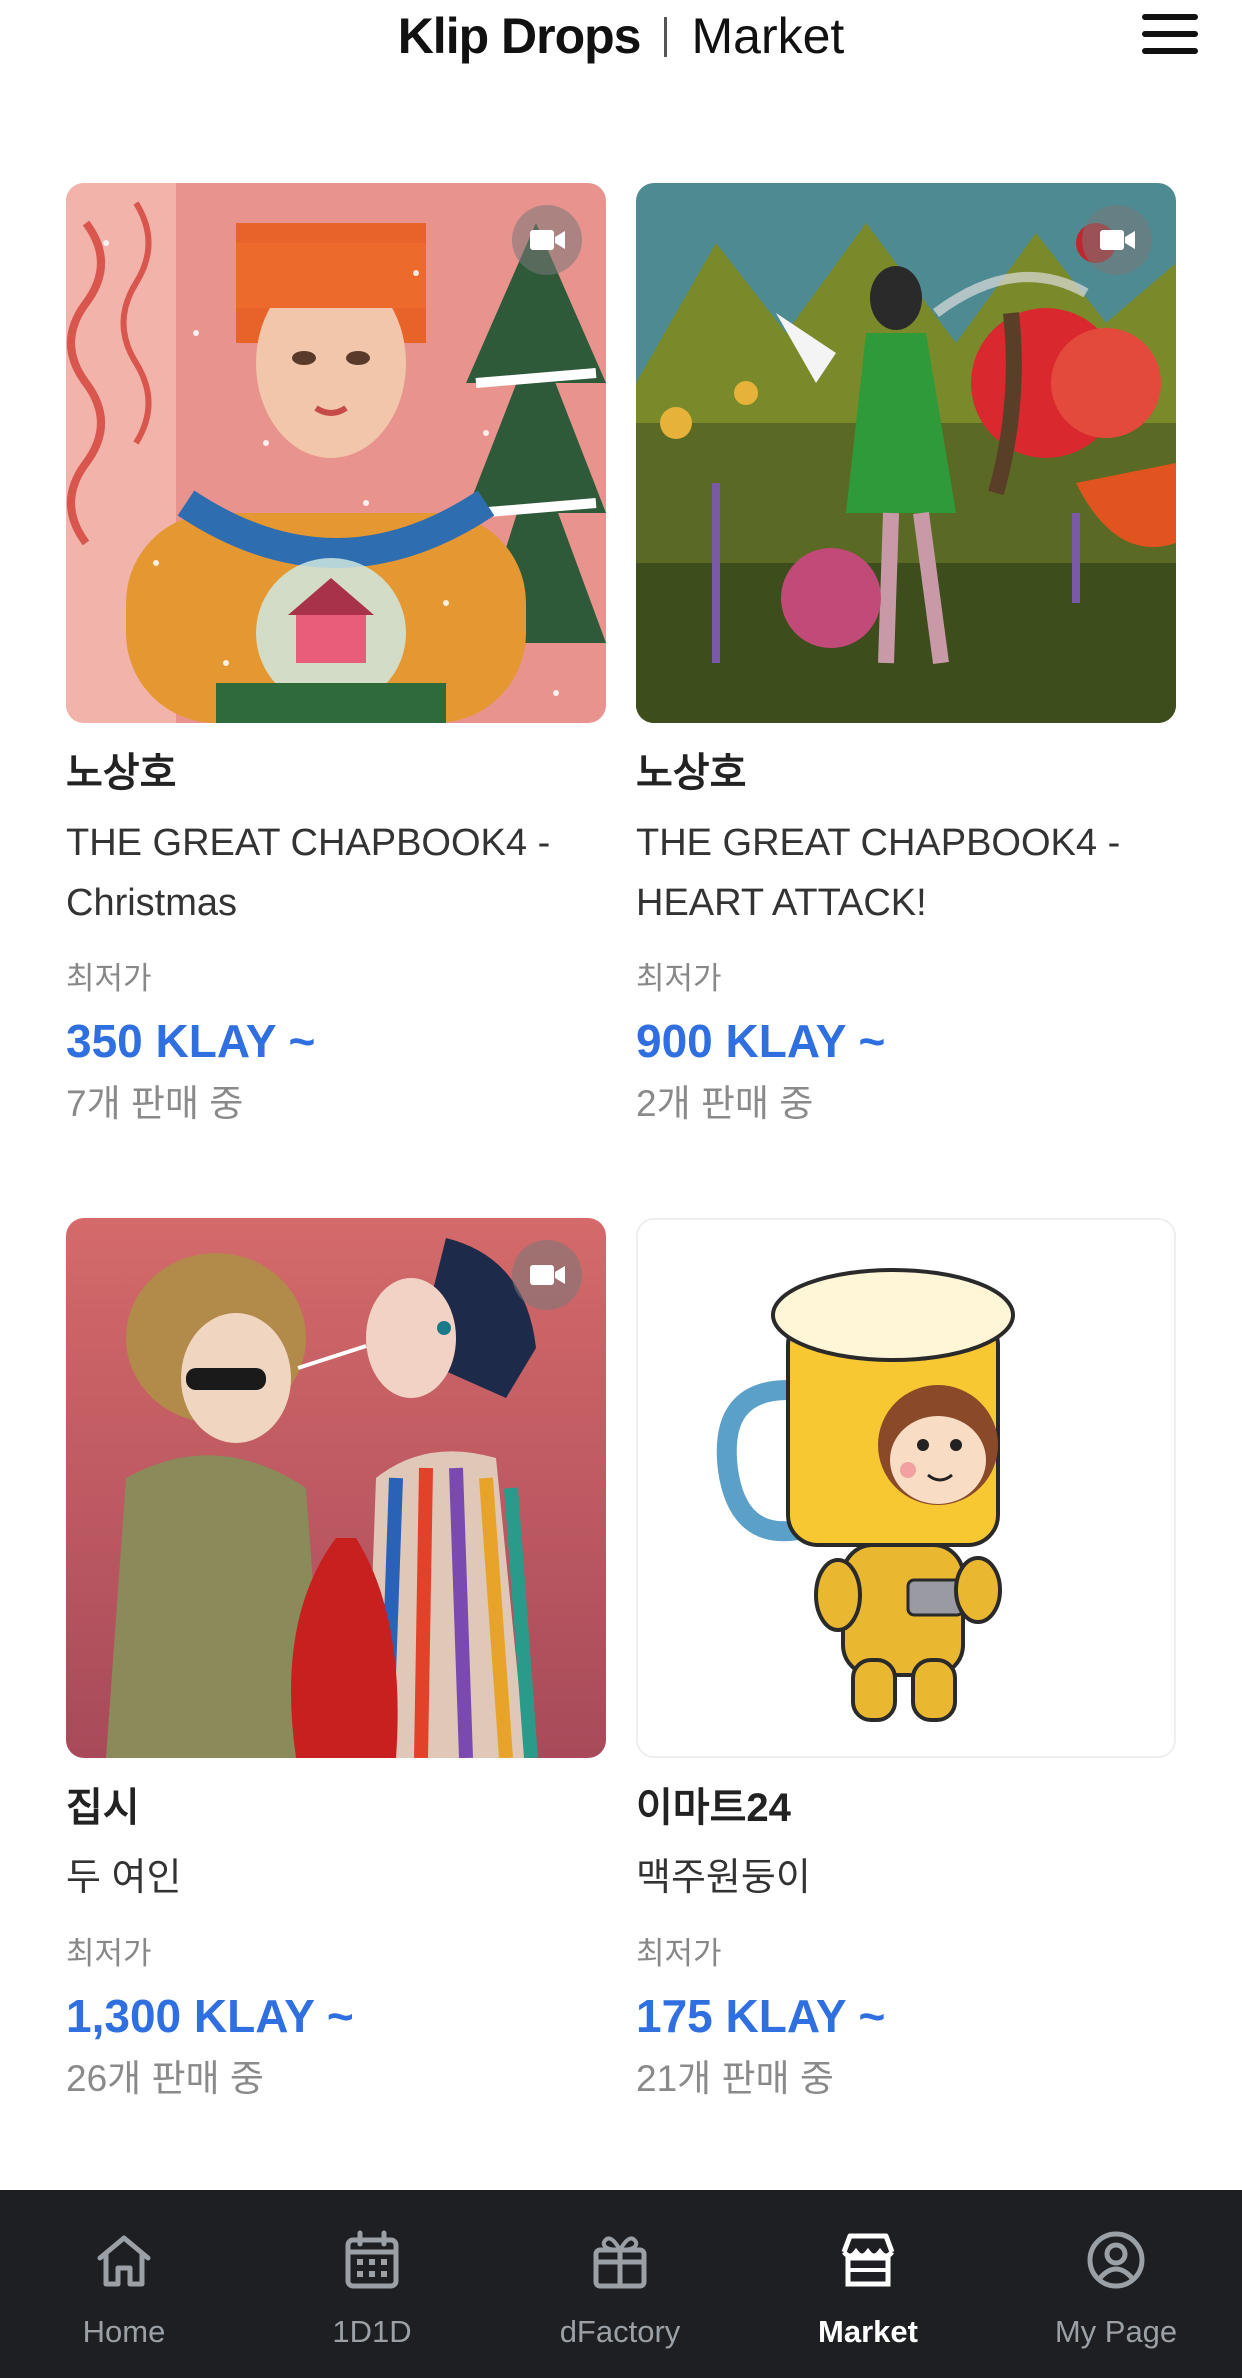 The image size is (1242, 2378). Describe the element at coordinates (191, 1041) in the screenshot. I see `lowest-price: 350 KLAY ~` at that location.